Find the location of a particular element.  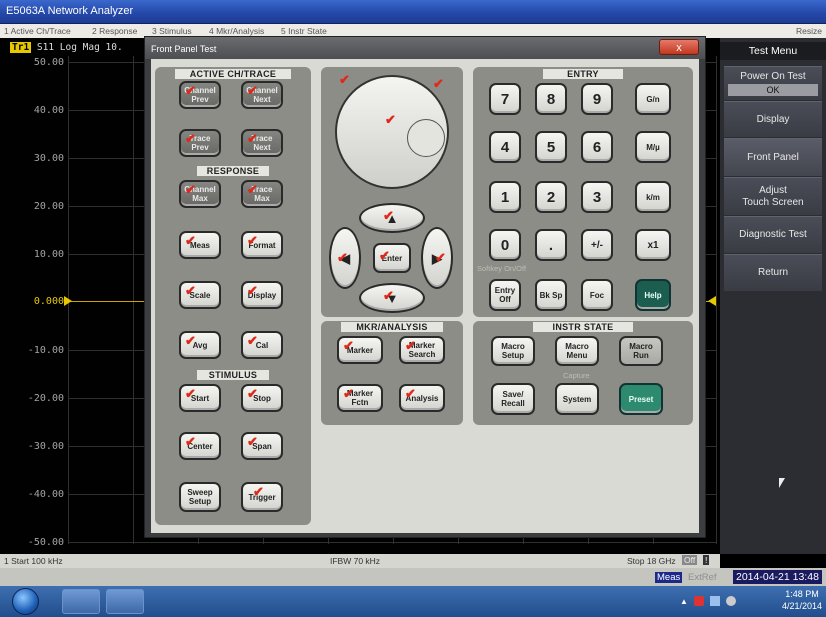

menu-resize: Resize is located at coordinates (809, 31).